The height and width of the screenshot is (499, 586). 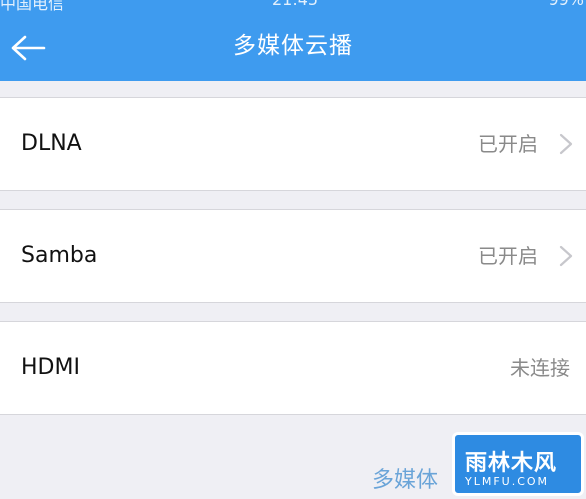 I want to click on watermark-logo: 雨林木风 YLMFU.COM, so click(x=518, y=464).